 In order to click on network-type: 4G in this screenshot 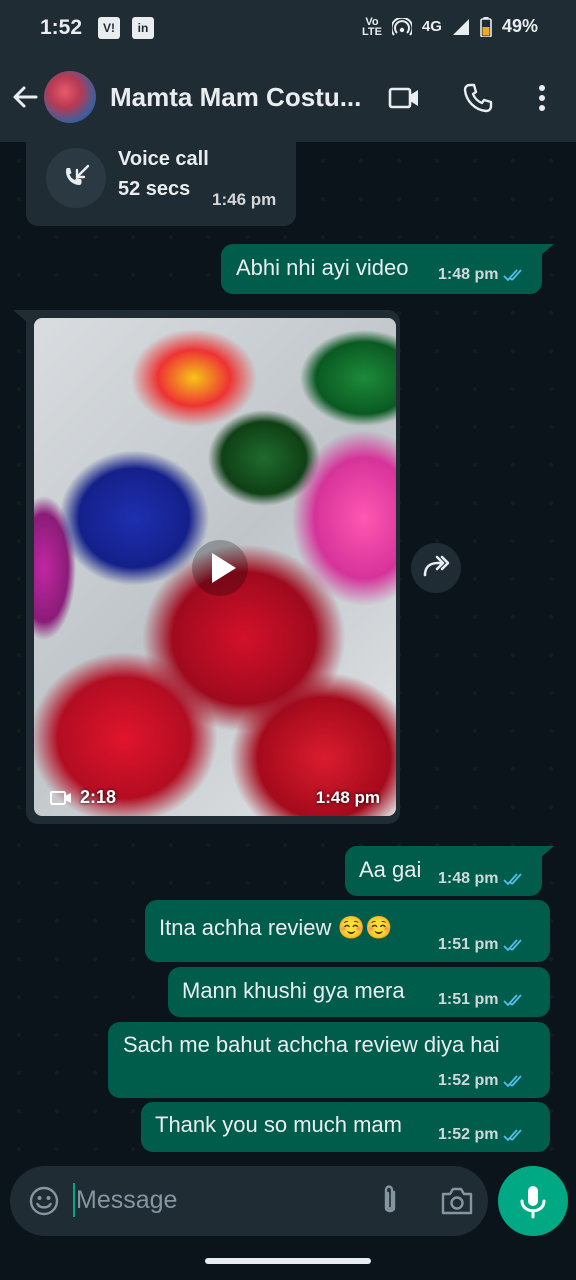, I will do `click(431, 26)`.